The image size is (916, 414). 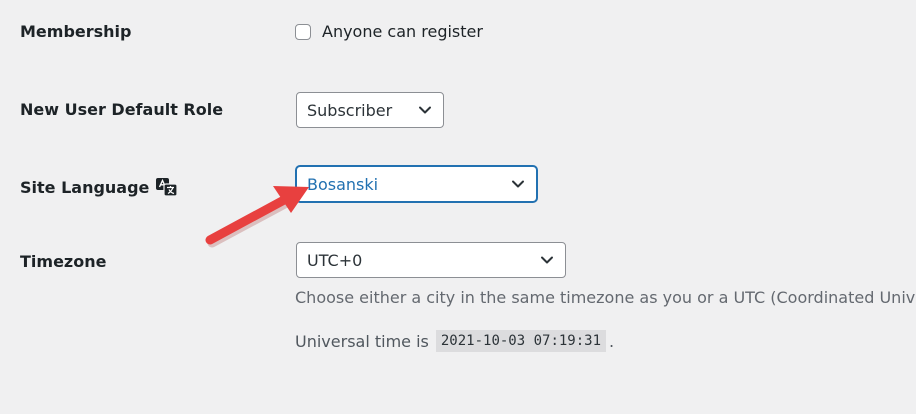 I want to click on default-role-label: New User Default Role, so click(x=122, y=109).